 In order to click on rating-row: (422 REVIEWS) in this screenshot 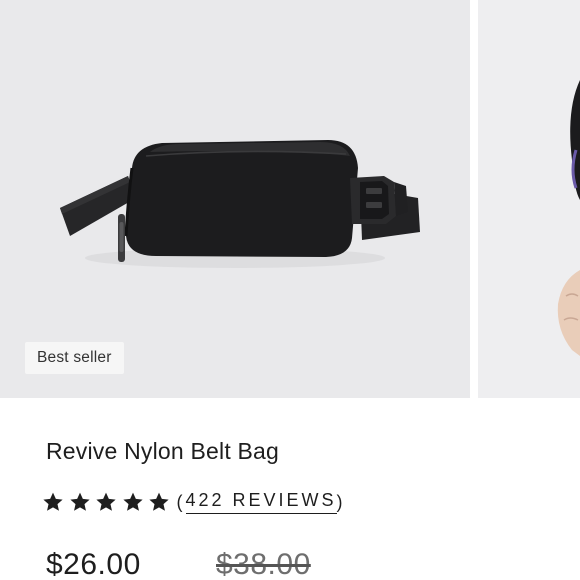, I will do `click(194, 502)`.